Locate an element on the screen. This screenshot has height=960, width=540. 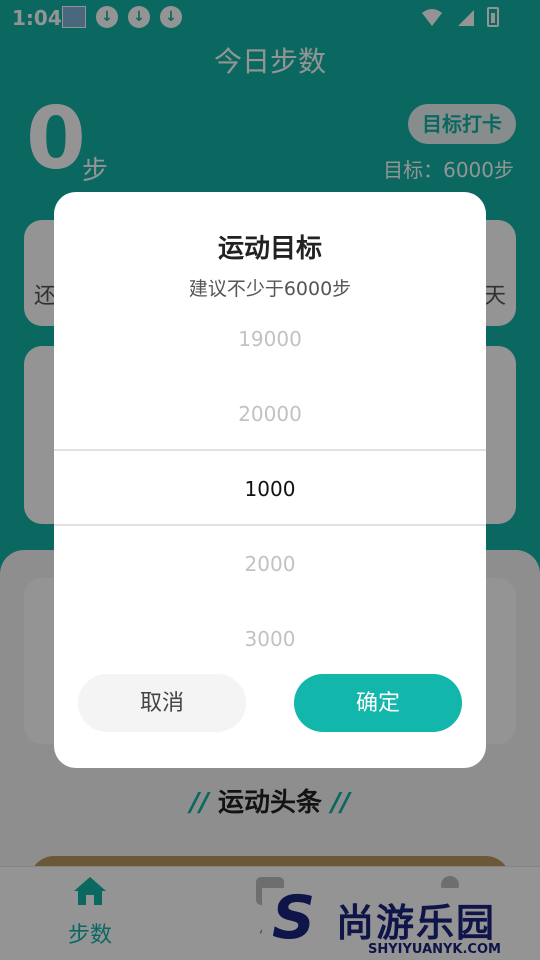
picker-option: 3000 is located at coordinates (270, 639).